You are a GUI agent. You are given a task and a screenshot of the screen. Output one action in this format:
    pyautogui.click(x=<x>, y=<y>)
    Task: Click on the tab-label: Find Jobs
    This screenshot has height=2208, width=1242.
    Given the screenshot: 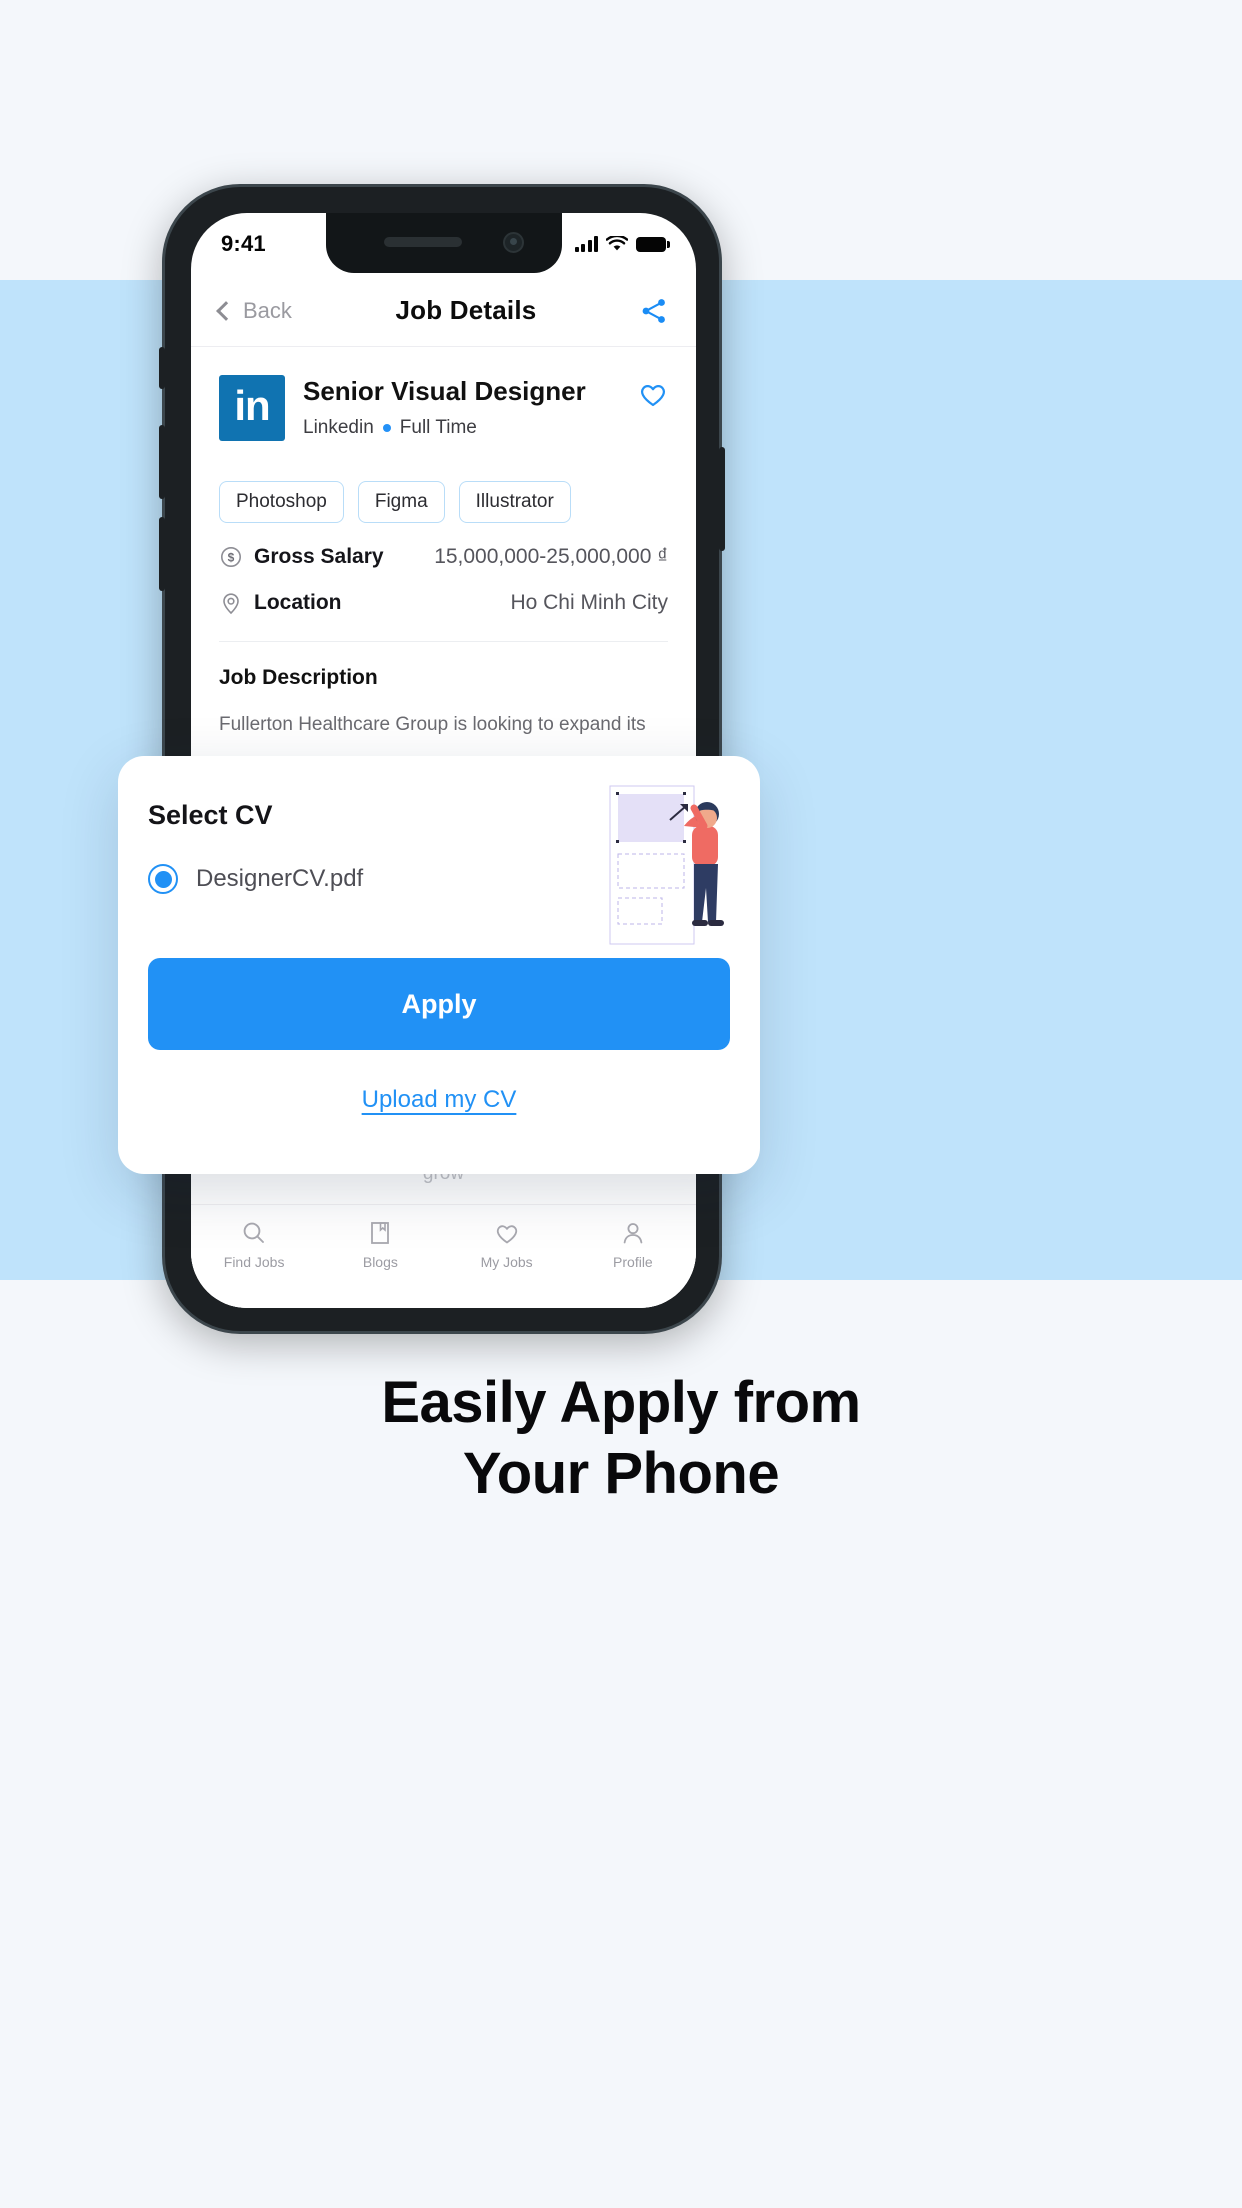 What is the action you would take?
    pyautogui.click(x=254, y=1262)
    